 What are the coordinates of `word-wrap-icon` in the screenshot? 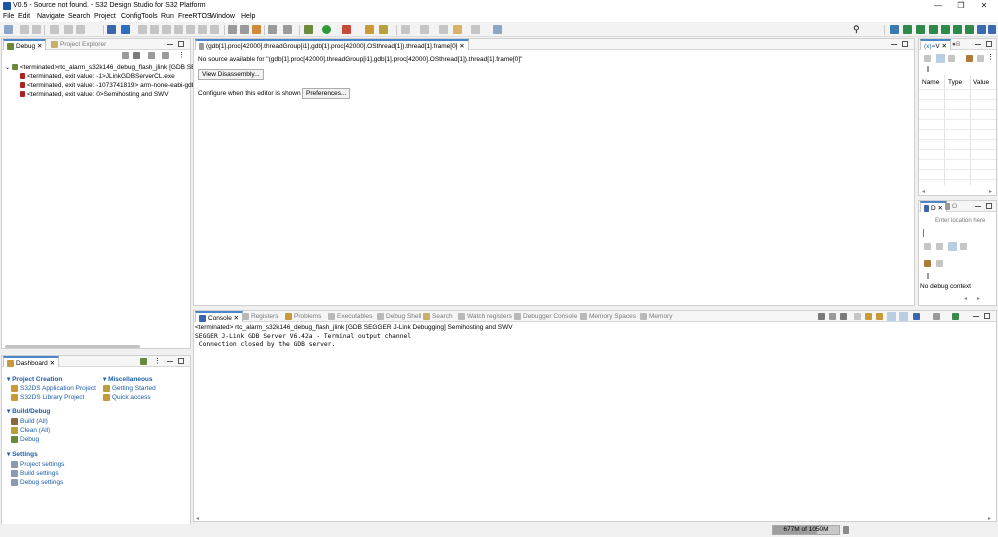 It's located at (879, 316).